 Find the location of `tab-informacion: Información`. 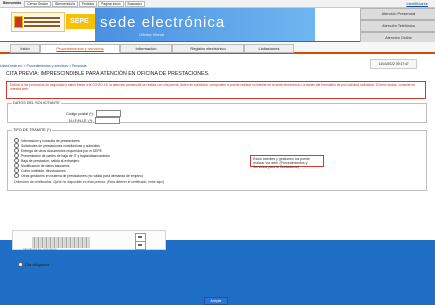

tab-informacion: Información is located at coordinates (146, 48).